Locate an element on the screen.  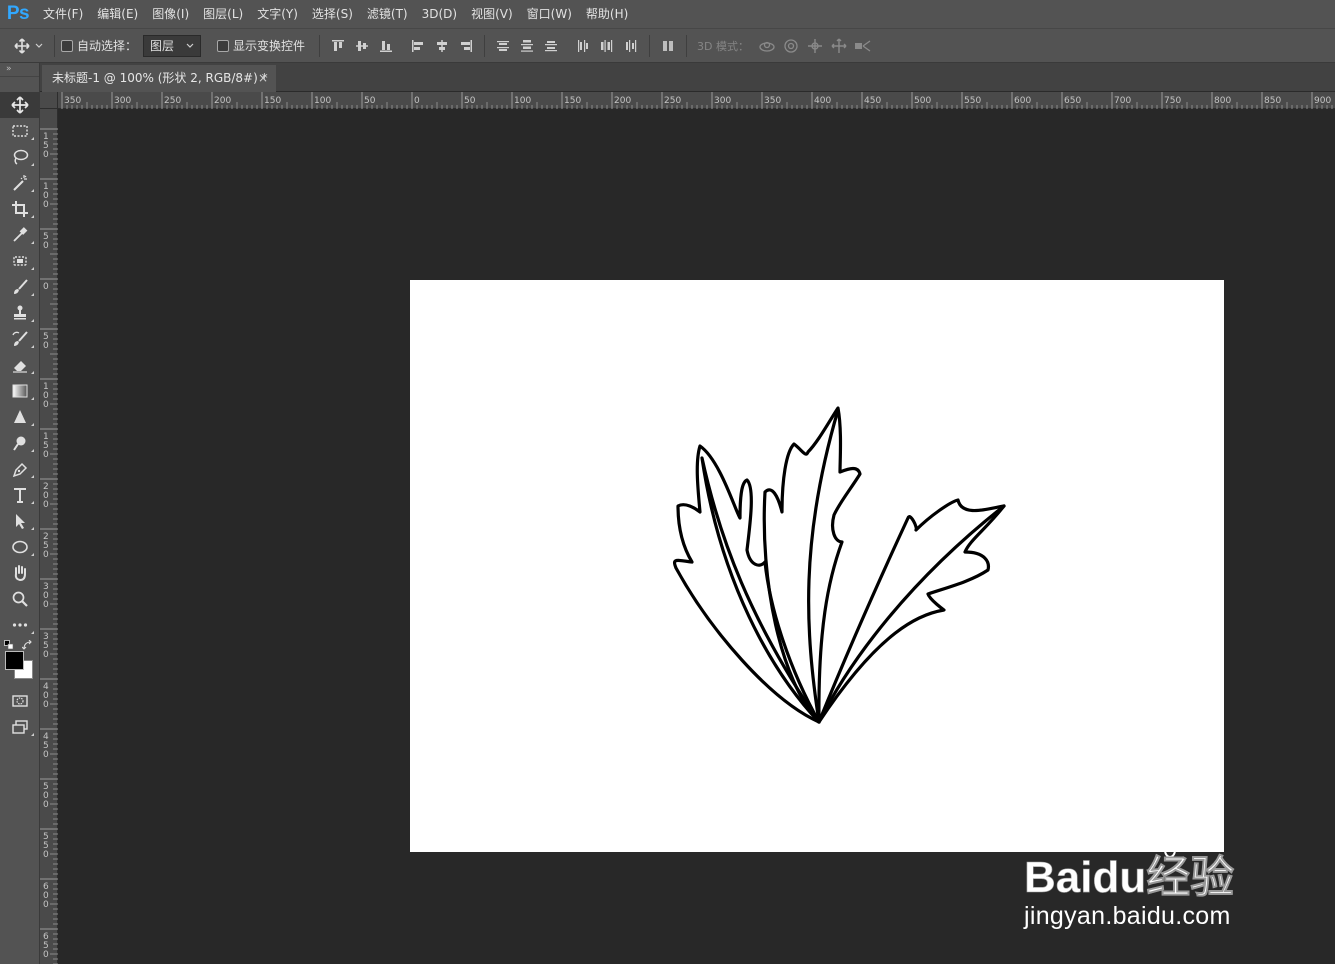
distribute-bottom-icon is located at coordinates (551, 45).